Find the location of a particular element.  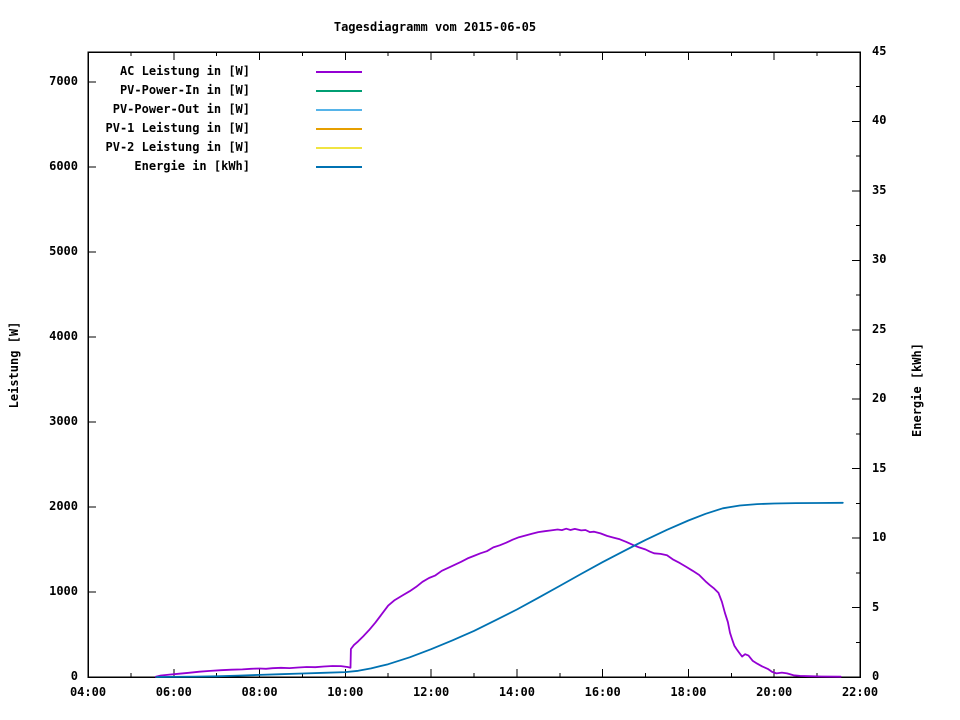

x-tick-label: 10:00 is located at coordinates (345, 692).